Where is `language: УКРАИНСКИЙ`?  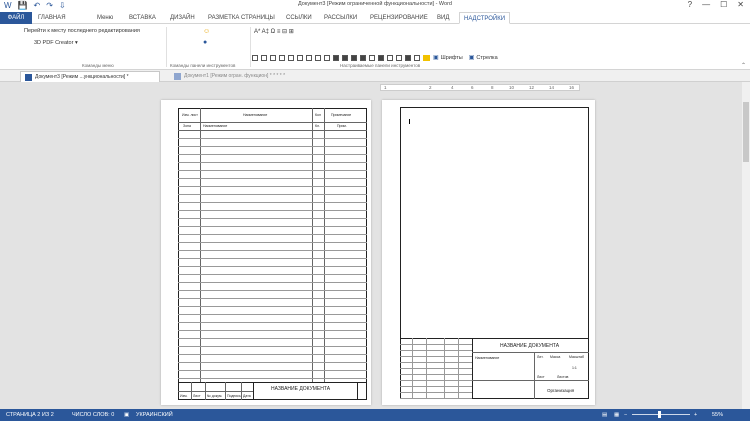
language: УКРАИНСКИЙ is located at coordinates (154, 415).